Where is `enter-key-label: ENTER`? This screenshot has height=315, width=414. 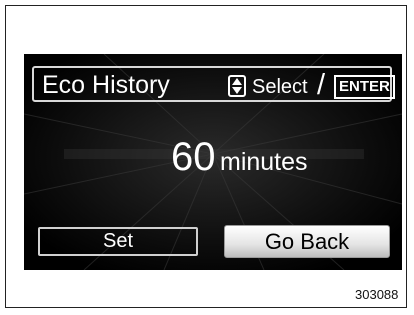
enter-key-label: ENTER is located at coordinates (364, 87).